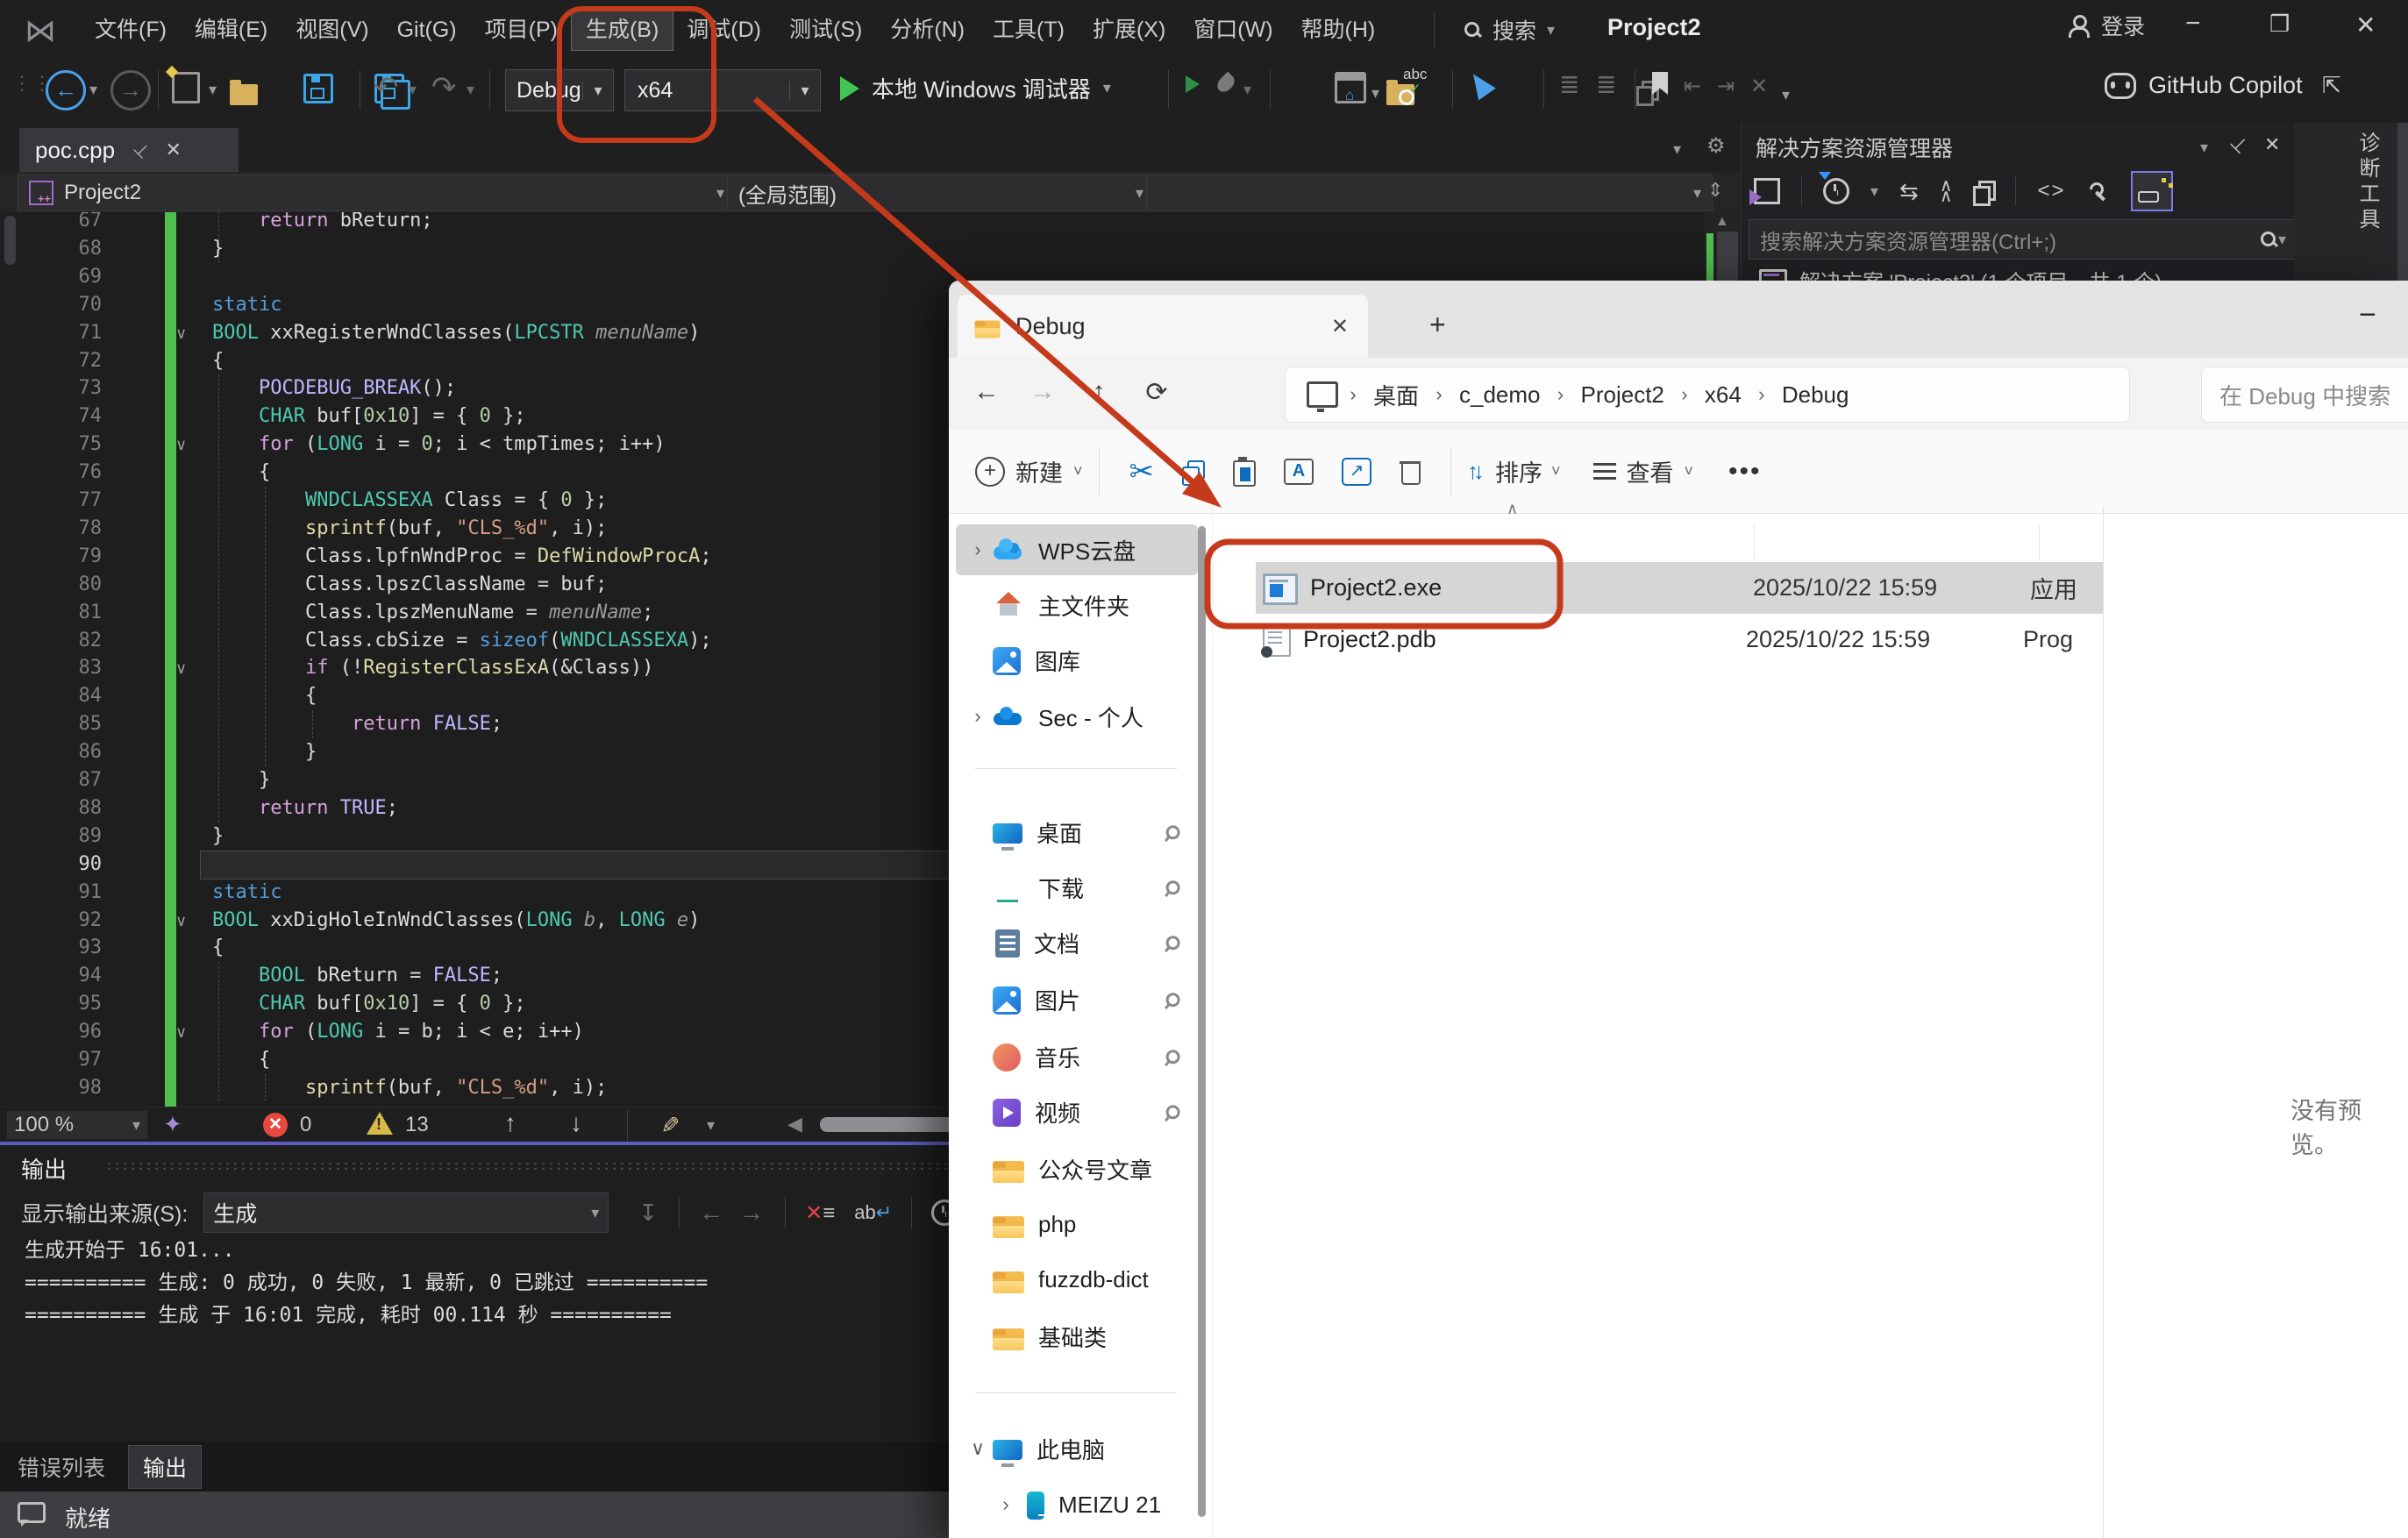 This screenshot has height=1538, width=2408. Describe the element at coordinates (2367, 182) in the screenshot. I see `tab-diagnostic-tools: 诊断工具` at that location.